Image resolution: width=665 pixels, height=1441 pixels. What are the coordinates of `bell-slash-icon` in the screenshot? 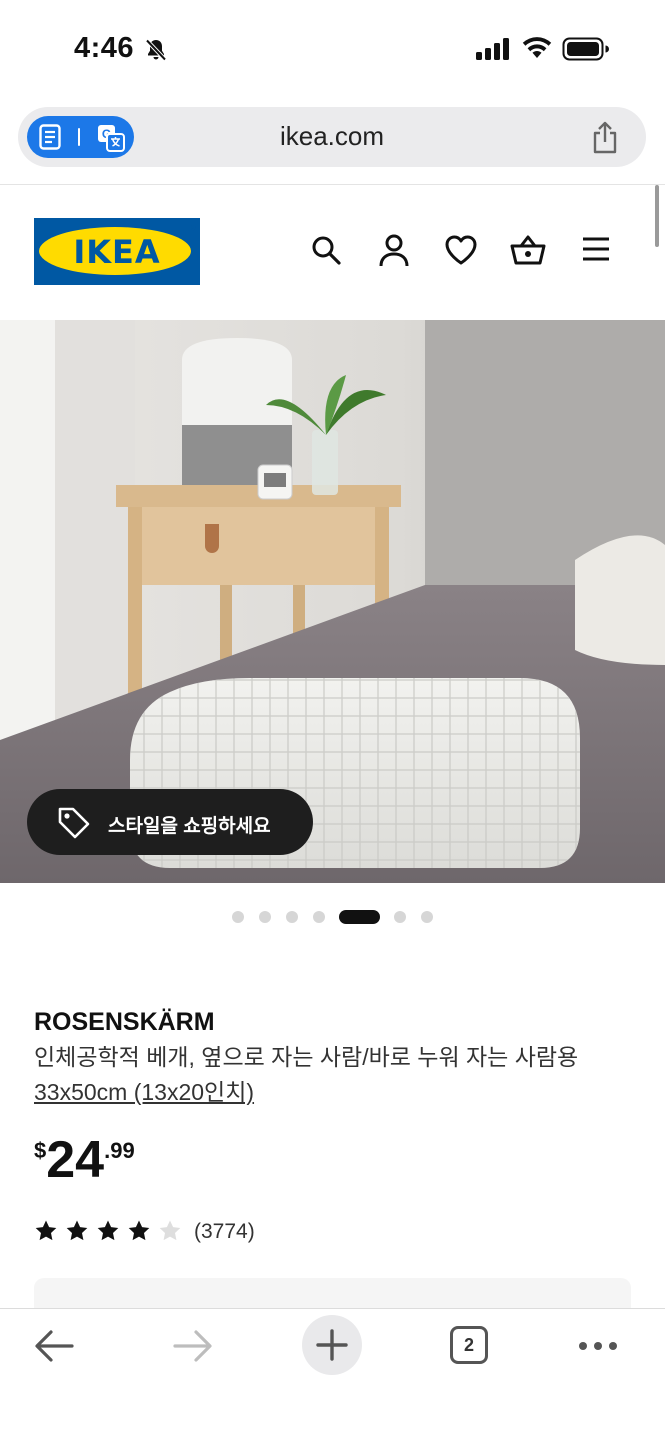 It's located at (156, 50).